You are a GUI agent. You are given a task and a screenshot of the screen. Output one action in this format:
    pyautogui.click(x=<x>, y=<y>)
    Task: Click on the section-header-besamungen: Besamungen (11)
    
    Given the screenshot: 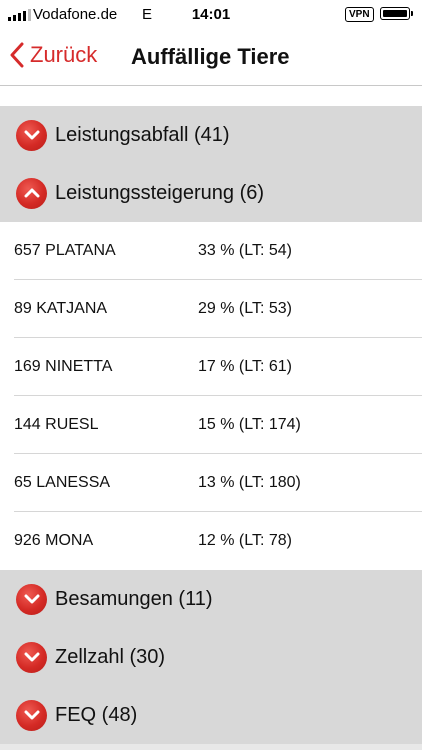 What is the action you would take?
    pyautogui.click(x=211, y=599)
    